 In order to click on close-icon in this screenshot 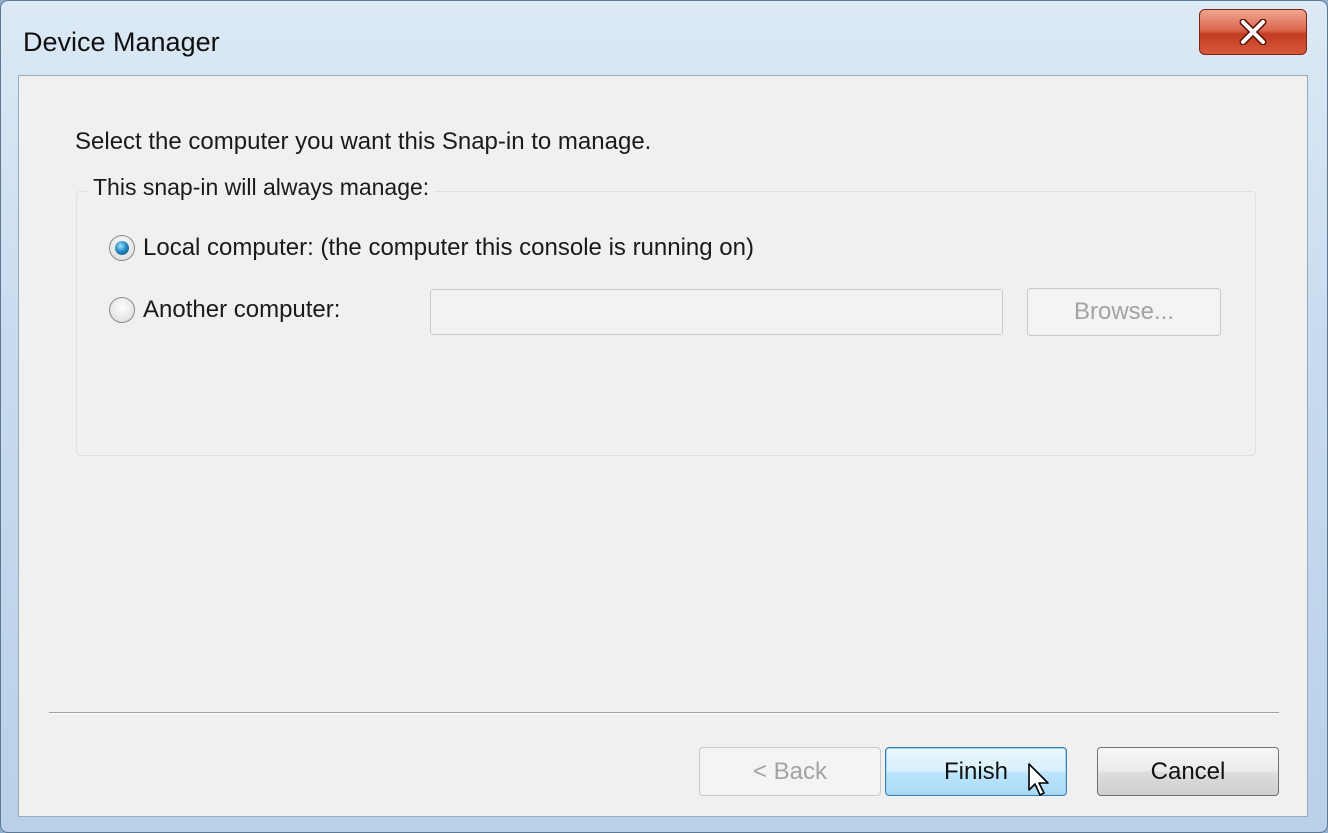, I will do `click(1253, 32)`.